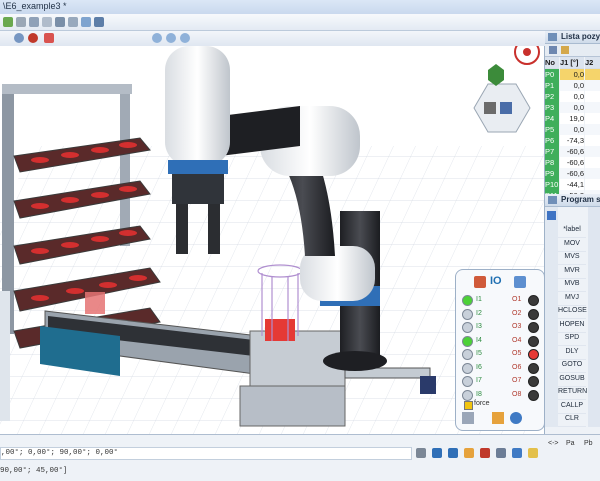 This screenshot has height=481, width=600. What do you see at coordinates (552, 37) in the screenshot?
I see `positions-icon` at bounding box center [552, 37].